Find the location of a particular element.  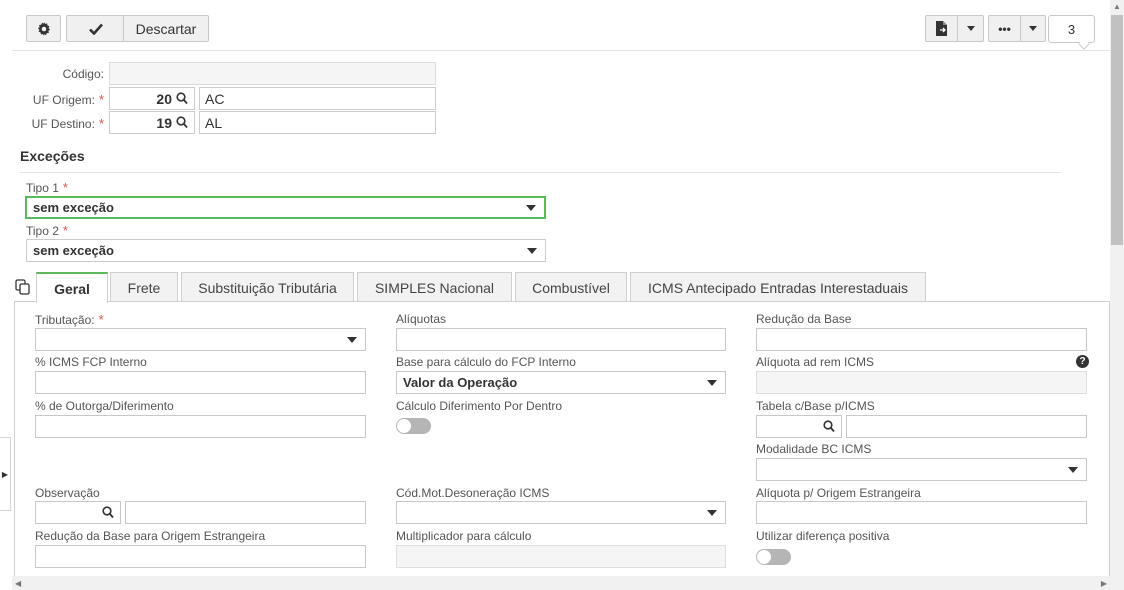

cod-mot-select is located at coordinates (561, 512).